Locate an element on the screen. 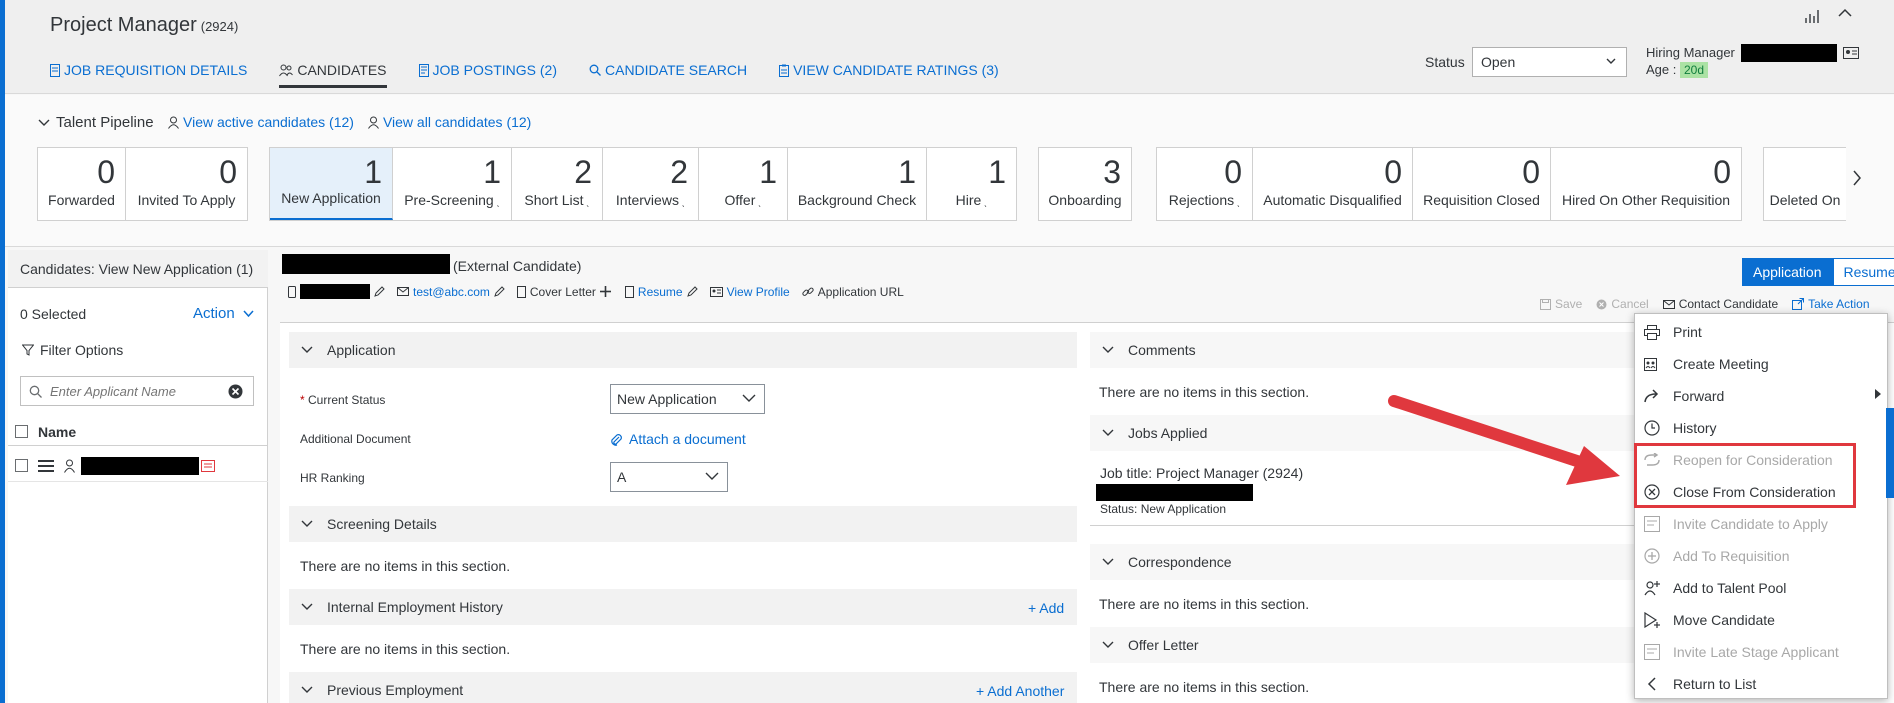 The height and width of the screenshot is (703, 1894). menu-item-add-to-requisition: Add To Requisition is located at coordinates (1761, 556).